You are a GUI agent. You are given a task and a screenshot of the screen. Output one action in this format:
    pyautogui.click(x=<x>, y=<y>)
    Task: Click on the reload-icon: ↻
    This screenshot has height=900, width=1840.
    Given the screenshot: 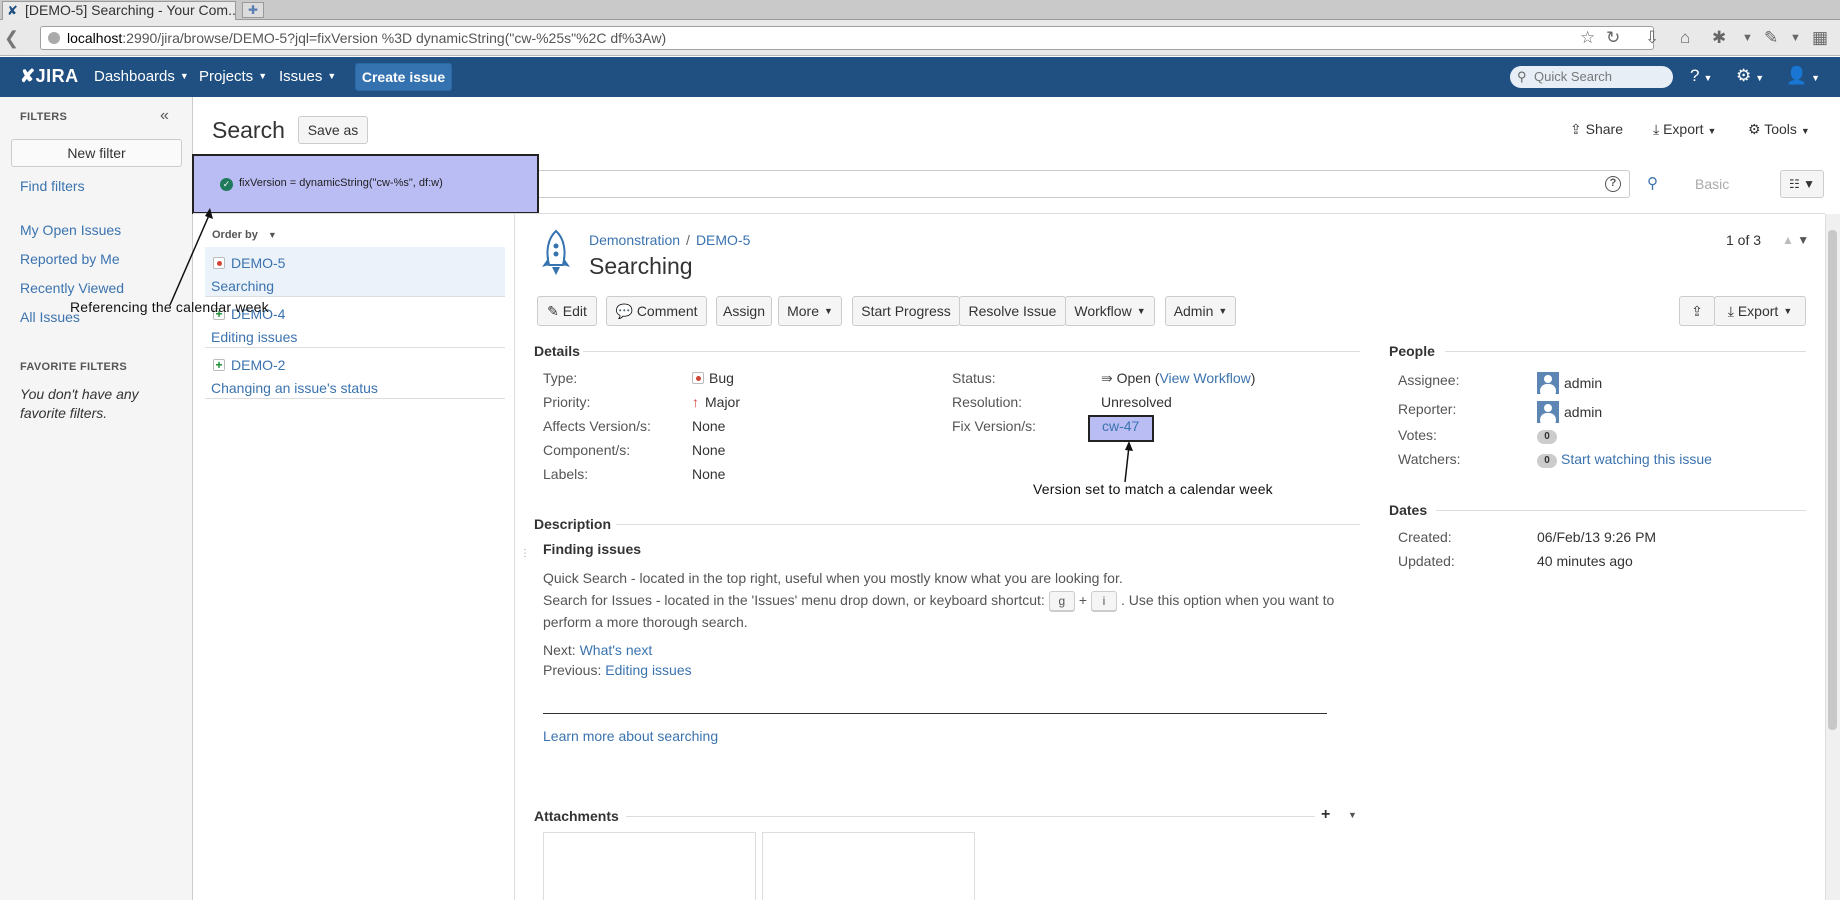 What is the action you would take?
    pyautogui.click(x=1613, y=38)
    